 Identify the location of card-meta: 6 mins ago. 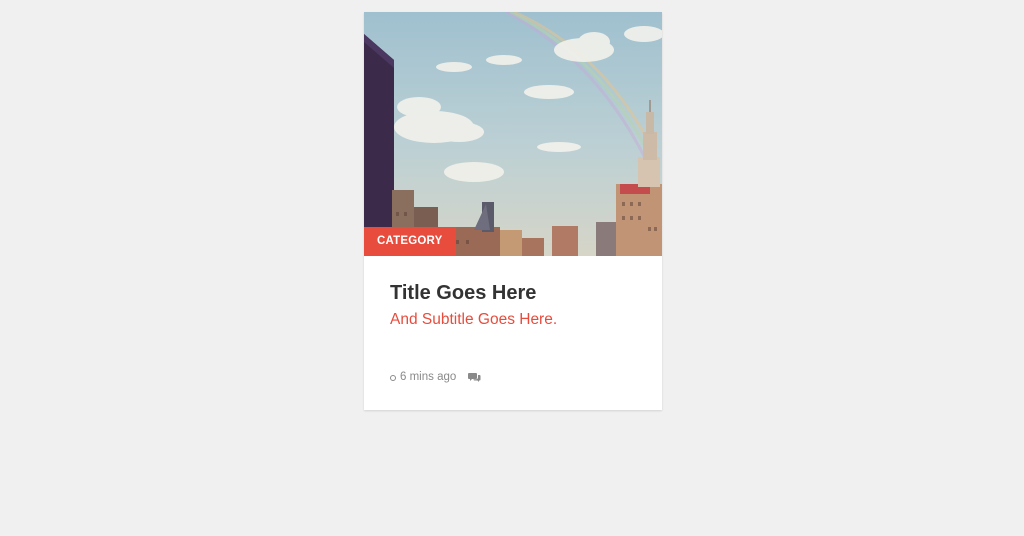
(435, 377).